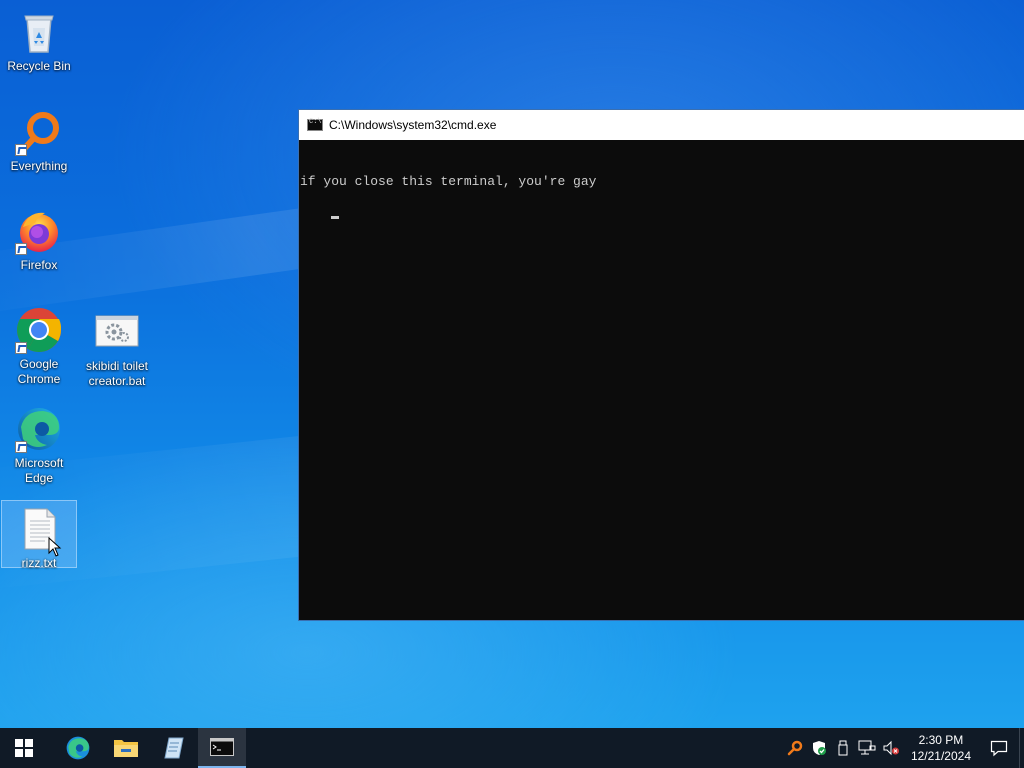 This screenshot has height=768, width=1024. I want to click on everything-search-icon, so click(39, 132).